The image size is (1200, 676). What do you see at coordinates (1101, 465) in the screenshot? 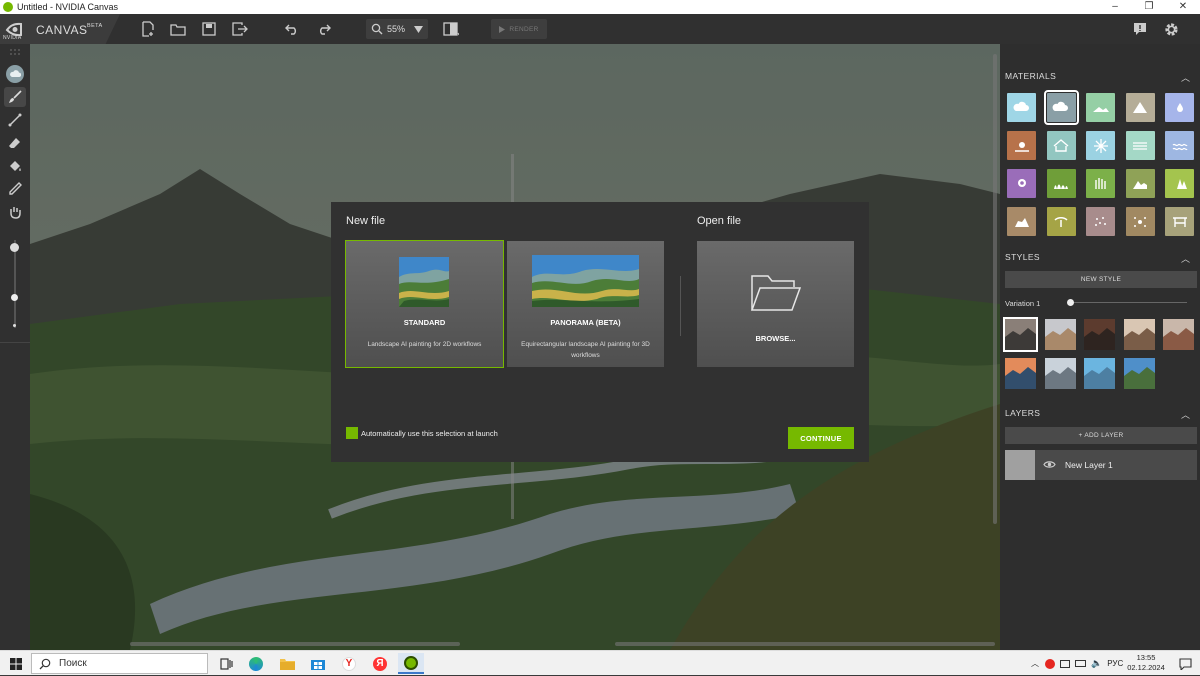
I see `layer-row: New Layer 1` at bounding box center [1101, 465].